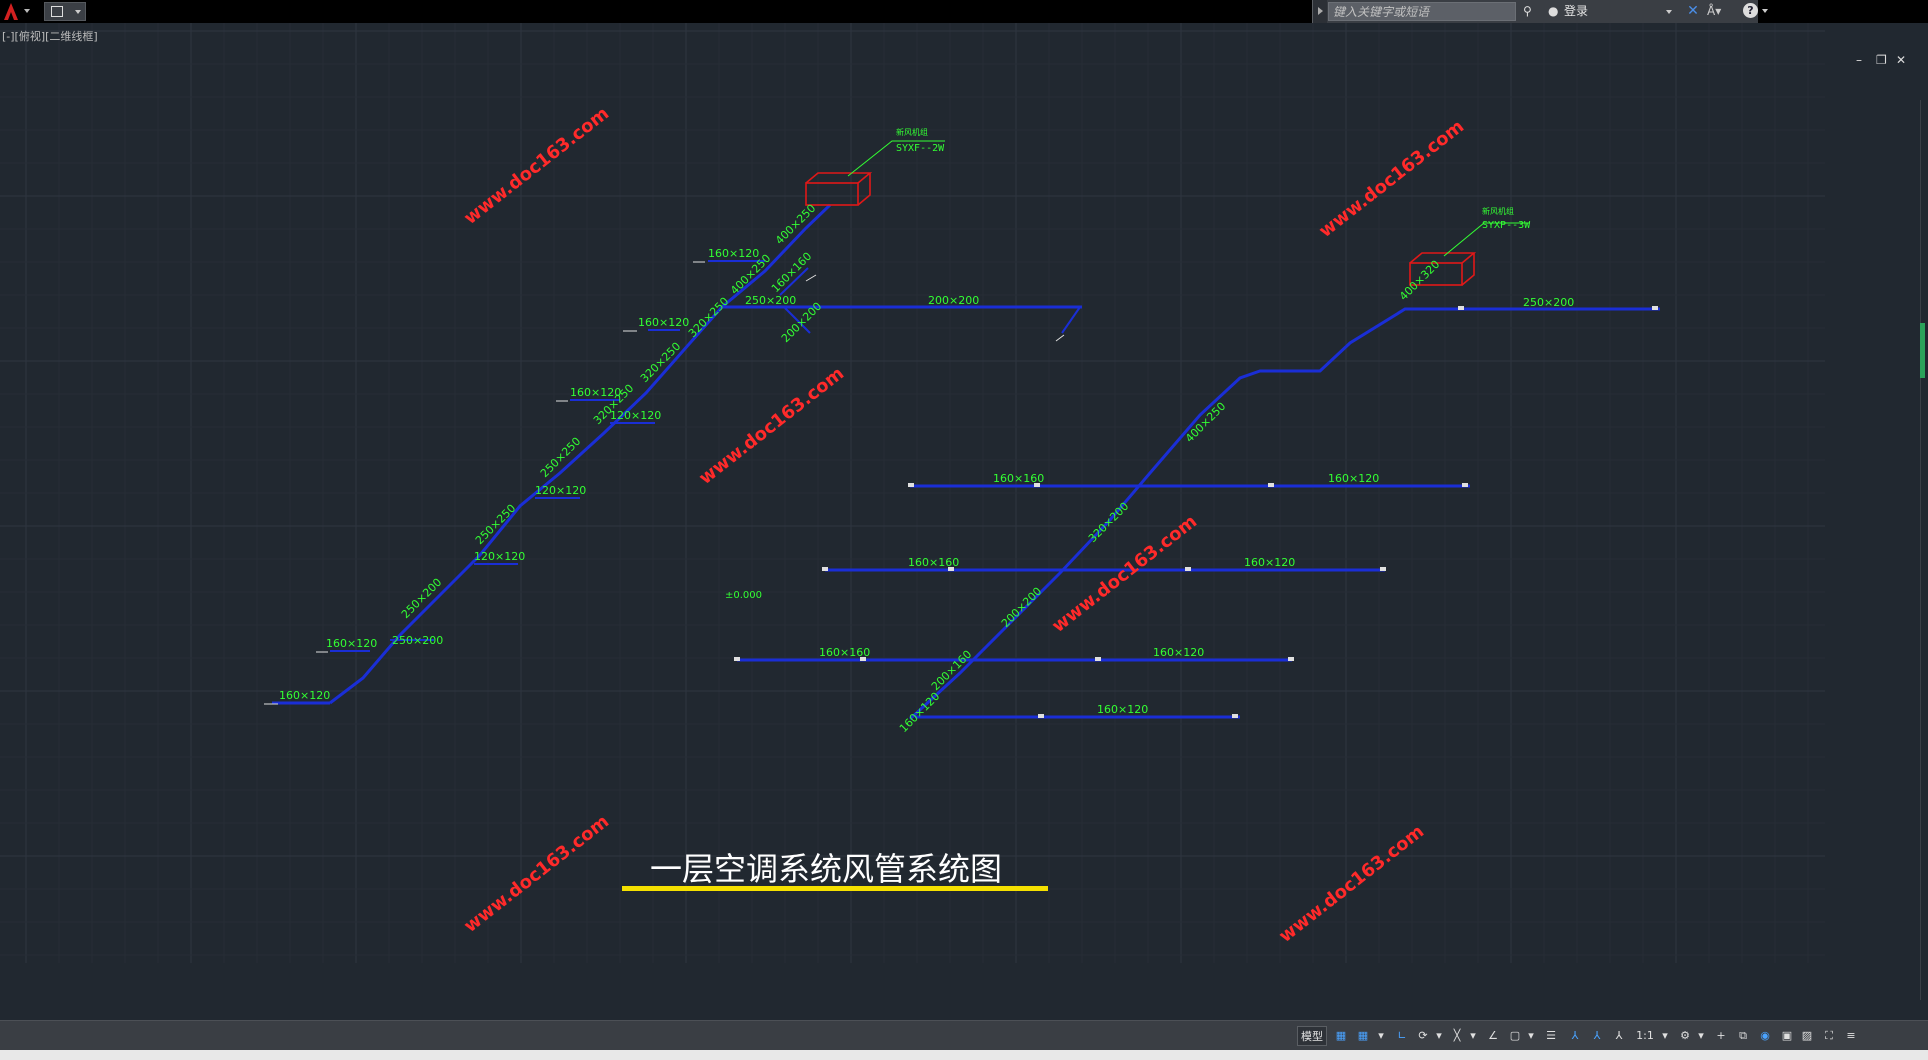  Describe the element at coordinates (1645, 1036) in the screenshot. I see `scale-dropdown: 1:1` at that location.